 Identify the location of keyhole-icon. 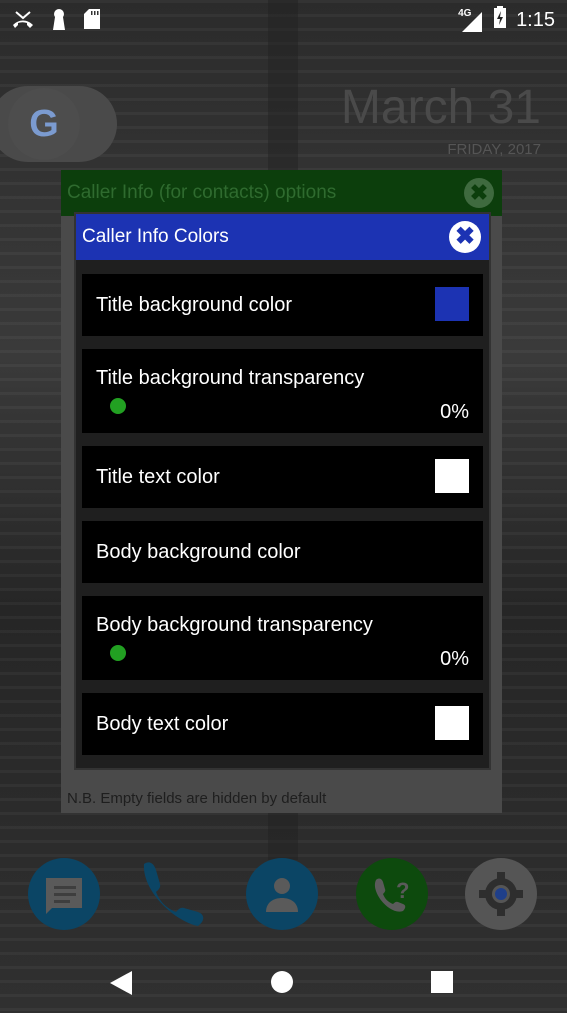
(59, 21).